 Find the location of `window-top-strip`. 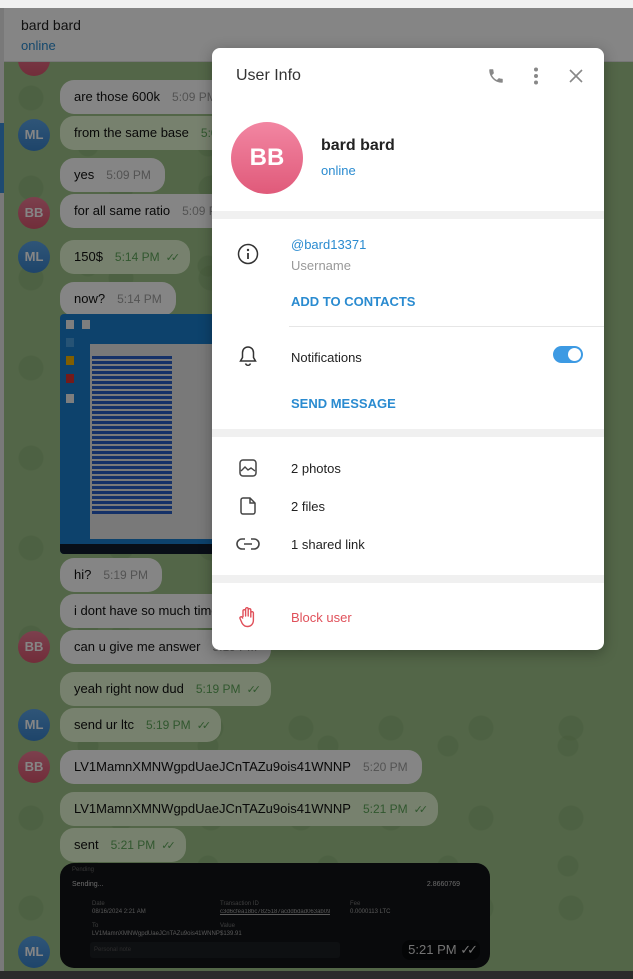

window-top-strip is located at coordinates (316, 4).